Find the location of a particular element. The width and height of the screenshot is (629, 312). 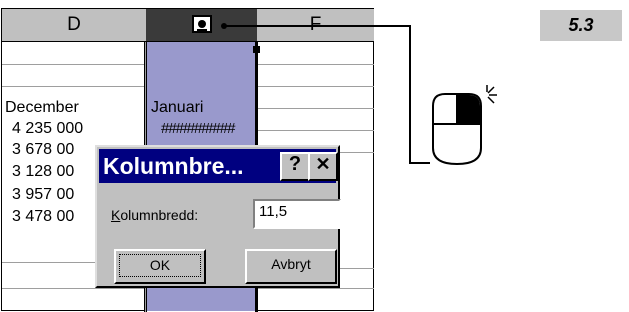

mouse-left-click-icon is located at coordinates (464, 129).